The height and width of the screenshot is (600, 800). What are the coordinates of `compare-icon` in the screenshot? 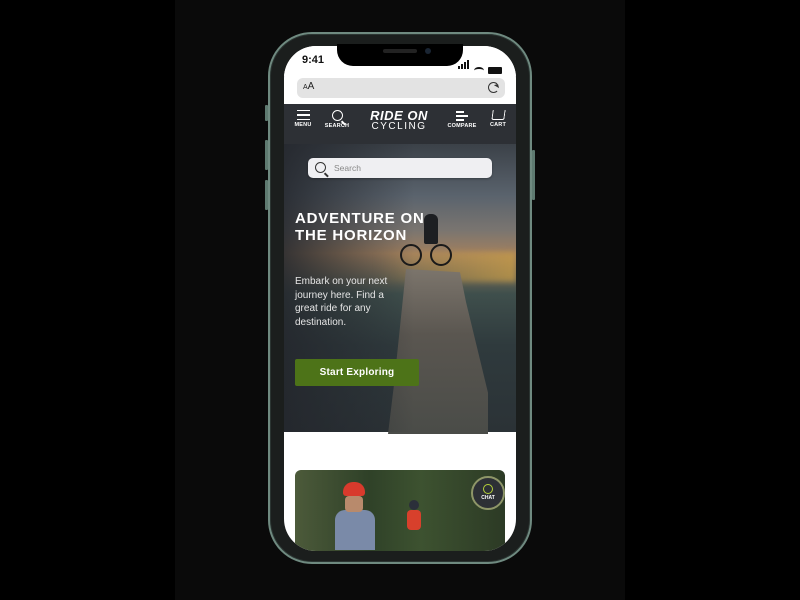 It's located at (462, 115).